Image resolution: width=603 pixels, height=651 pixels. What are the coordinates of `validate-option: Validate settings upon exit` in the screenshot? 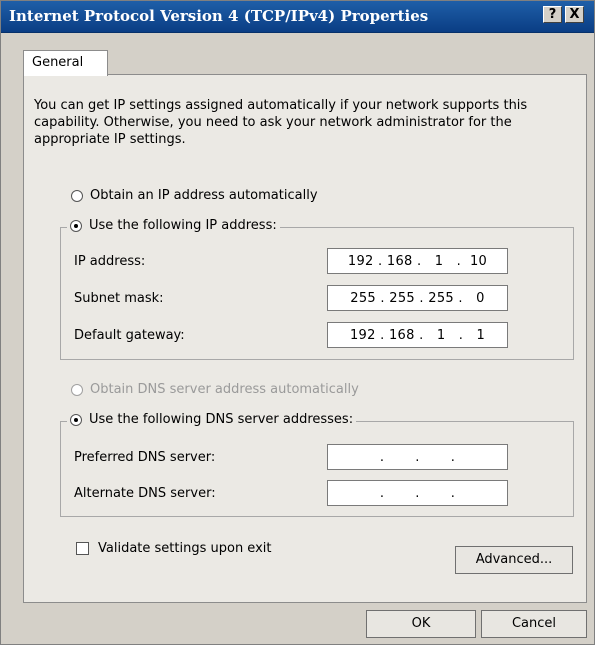 It's located at (173, 548).